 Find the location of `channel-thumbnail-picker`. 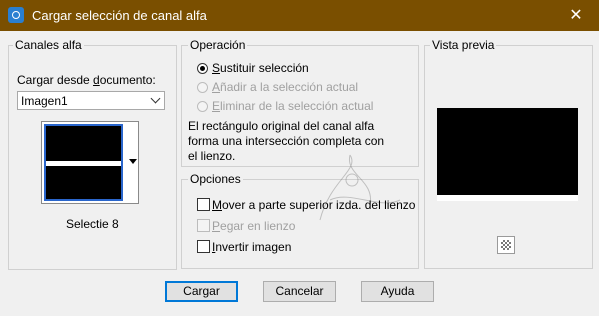

channel-thumbnail-picker is located at coordinates (90, 162).